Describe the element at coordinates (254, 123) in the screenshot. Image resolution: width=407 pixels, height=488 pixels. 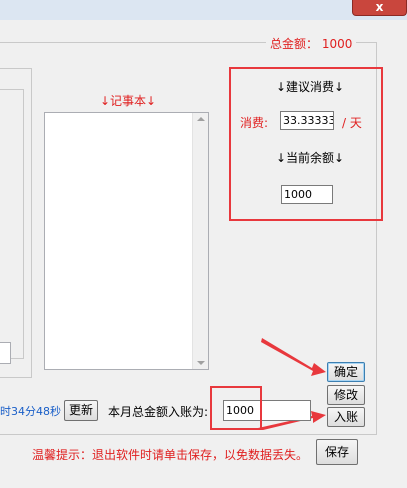
I see `consume-label: 消费:` at that location.